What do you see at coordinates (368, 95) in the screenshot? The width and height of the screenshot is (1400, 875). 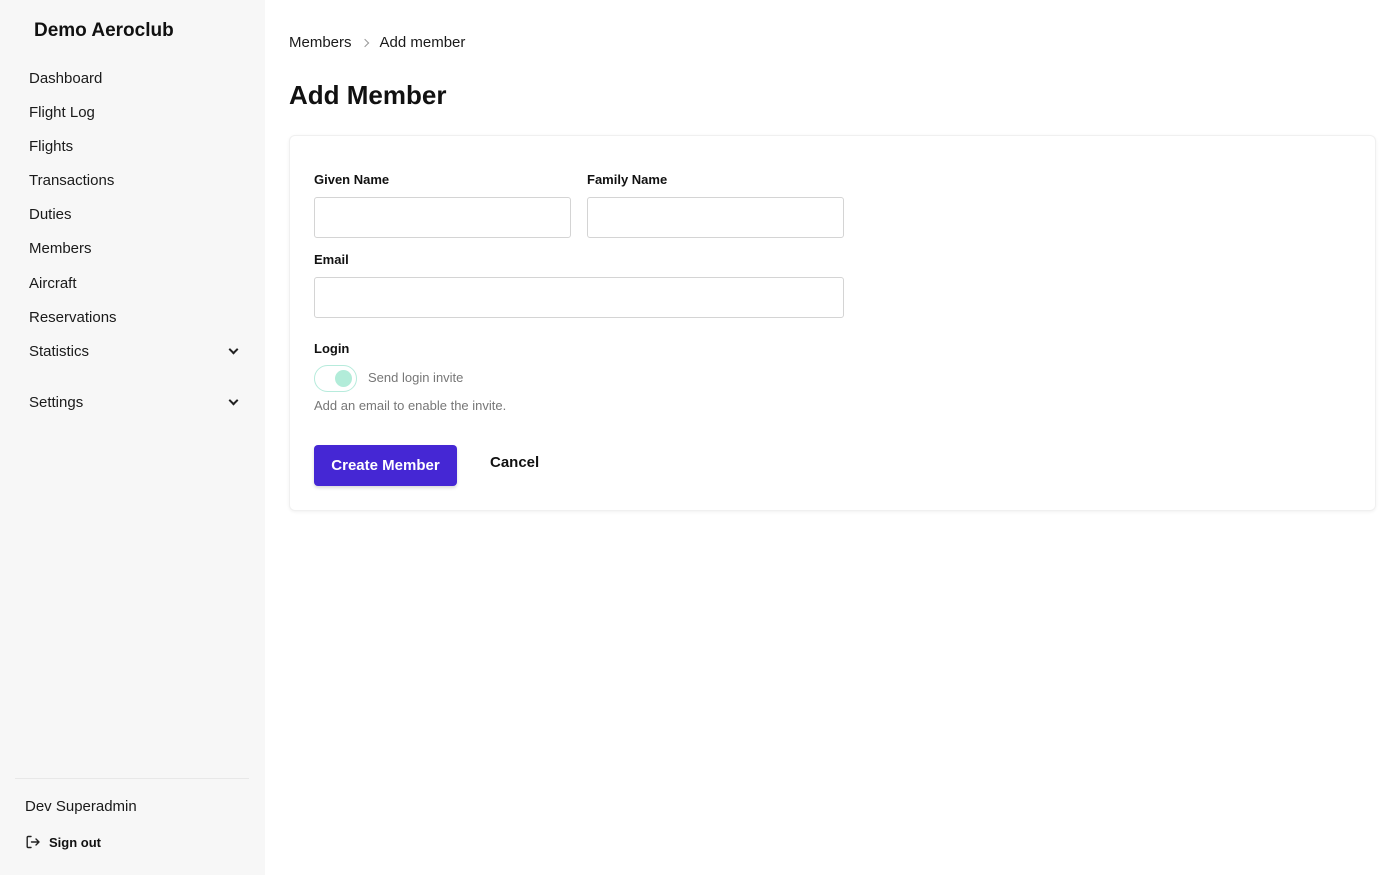 I see `page-title: Add Member` at bounding box center [368, 95].